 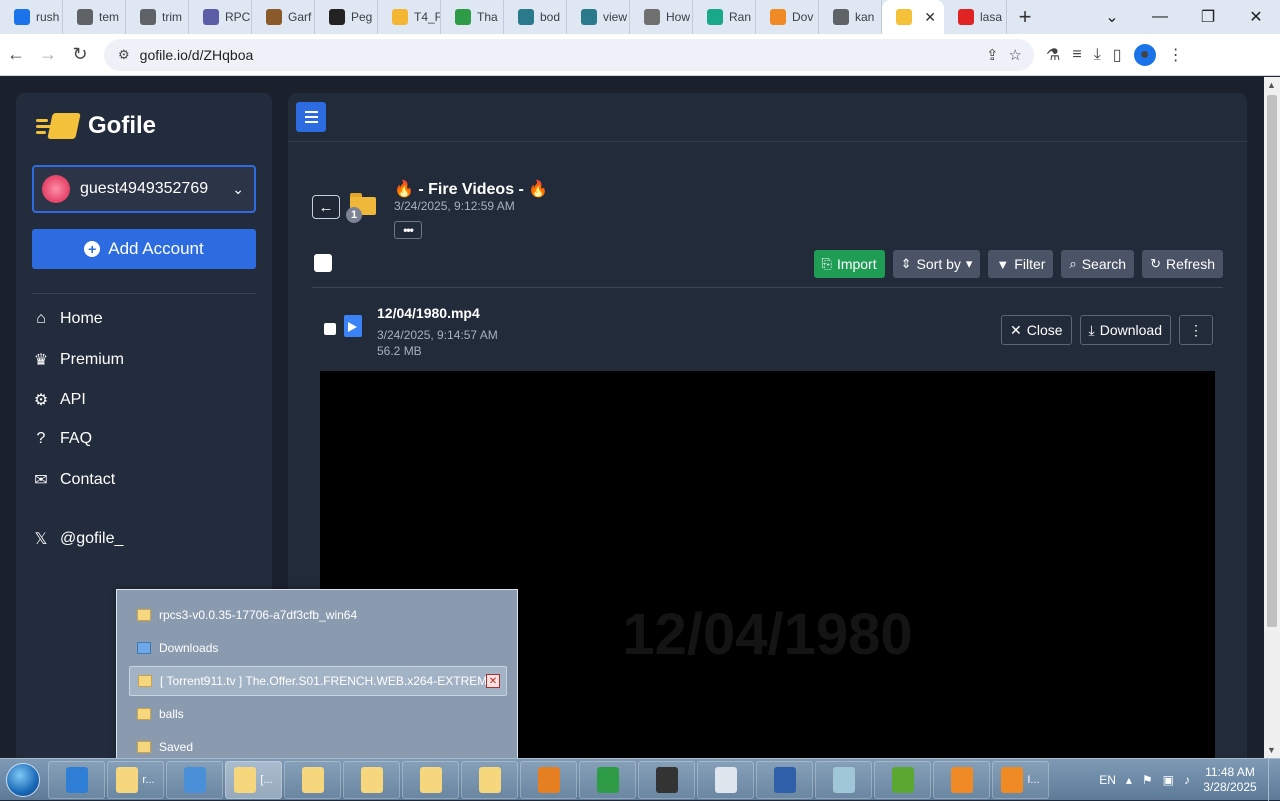 I want to click on file-menu-button: ⋮, so click(x=1196, y=330).